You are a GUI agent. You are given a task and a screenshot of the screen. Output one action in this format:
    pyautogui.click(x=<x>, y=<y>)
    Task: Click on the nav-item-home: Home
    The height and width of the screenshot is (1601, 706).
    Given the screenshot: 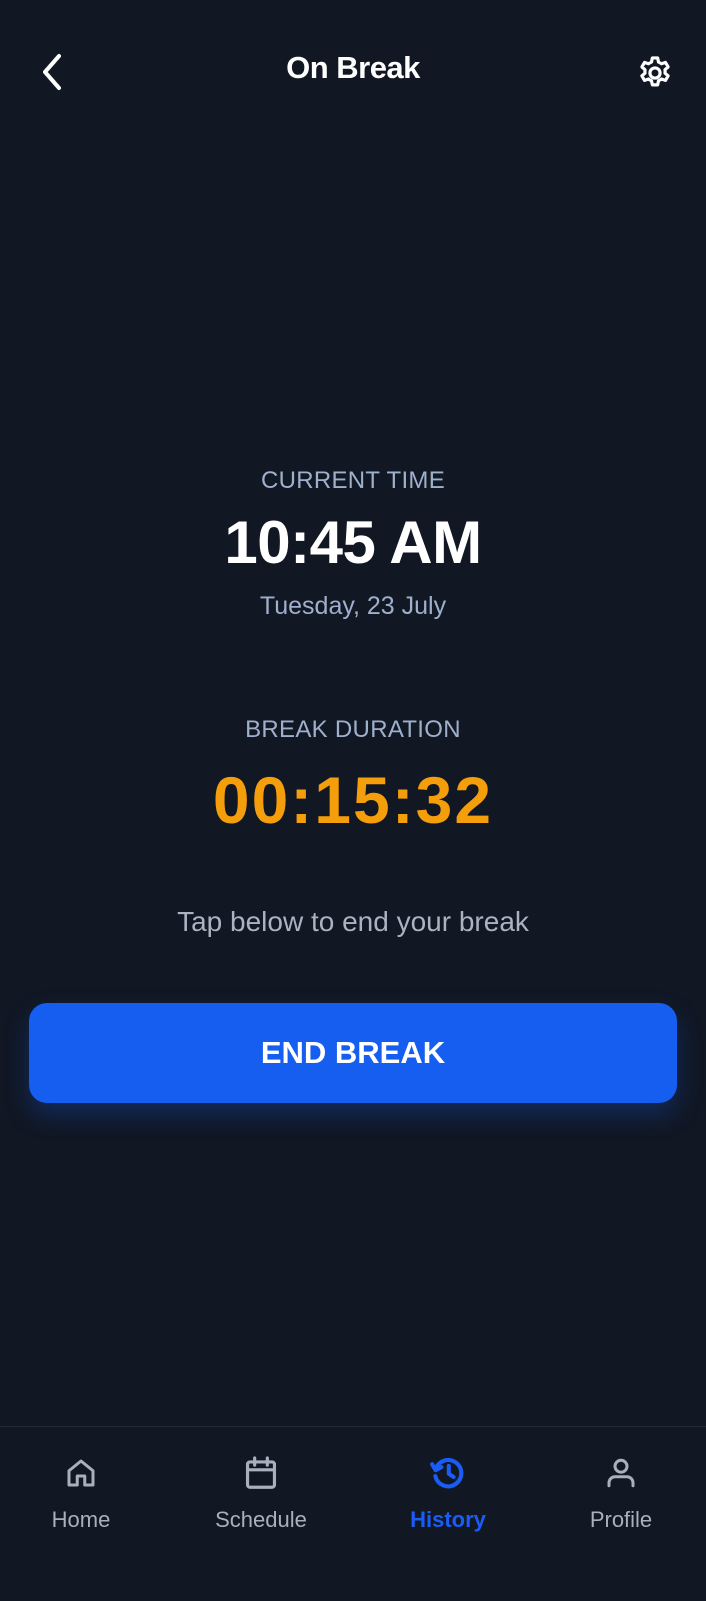 What is the action you would take?
    pyautogui.click(x=83, y=1508)
    